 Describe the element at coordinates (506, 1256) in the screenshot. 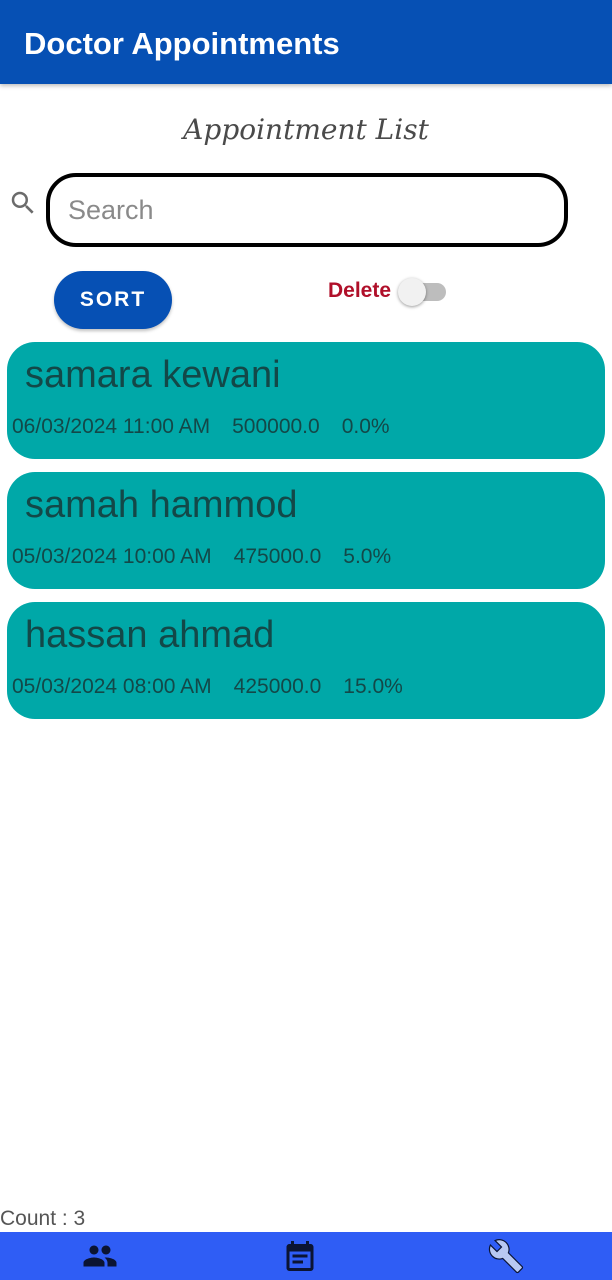

I see `wrench-icon` at that location.